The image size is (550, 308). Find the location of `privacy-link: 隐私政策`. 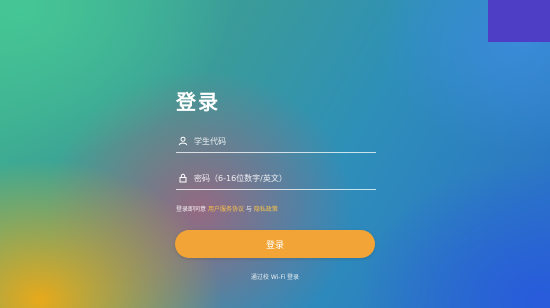

privacy-link: 隐私政策 is located at coordinates (266, 209).